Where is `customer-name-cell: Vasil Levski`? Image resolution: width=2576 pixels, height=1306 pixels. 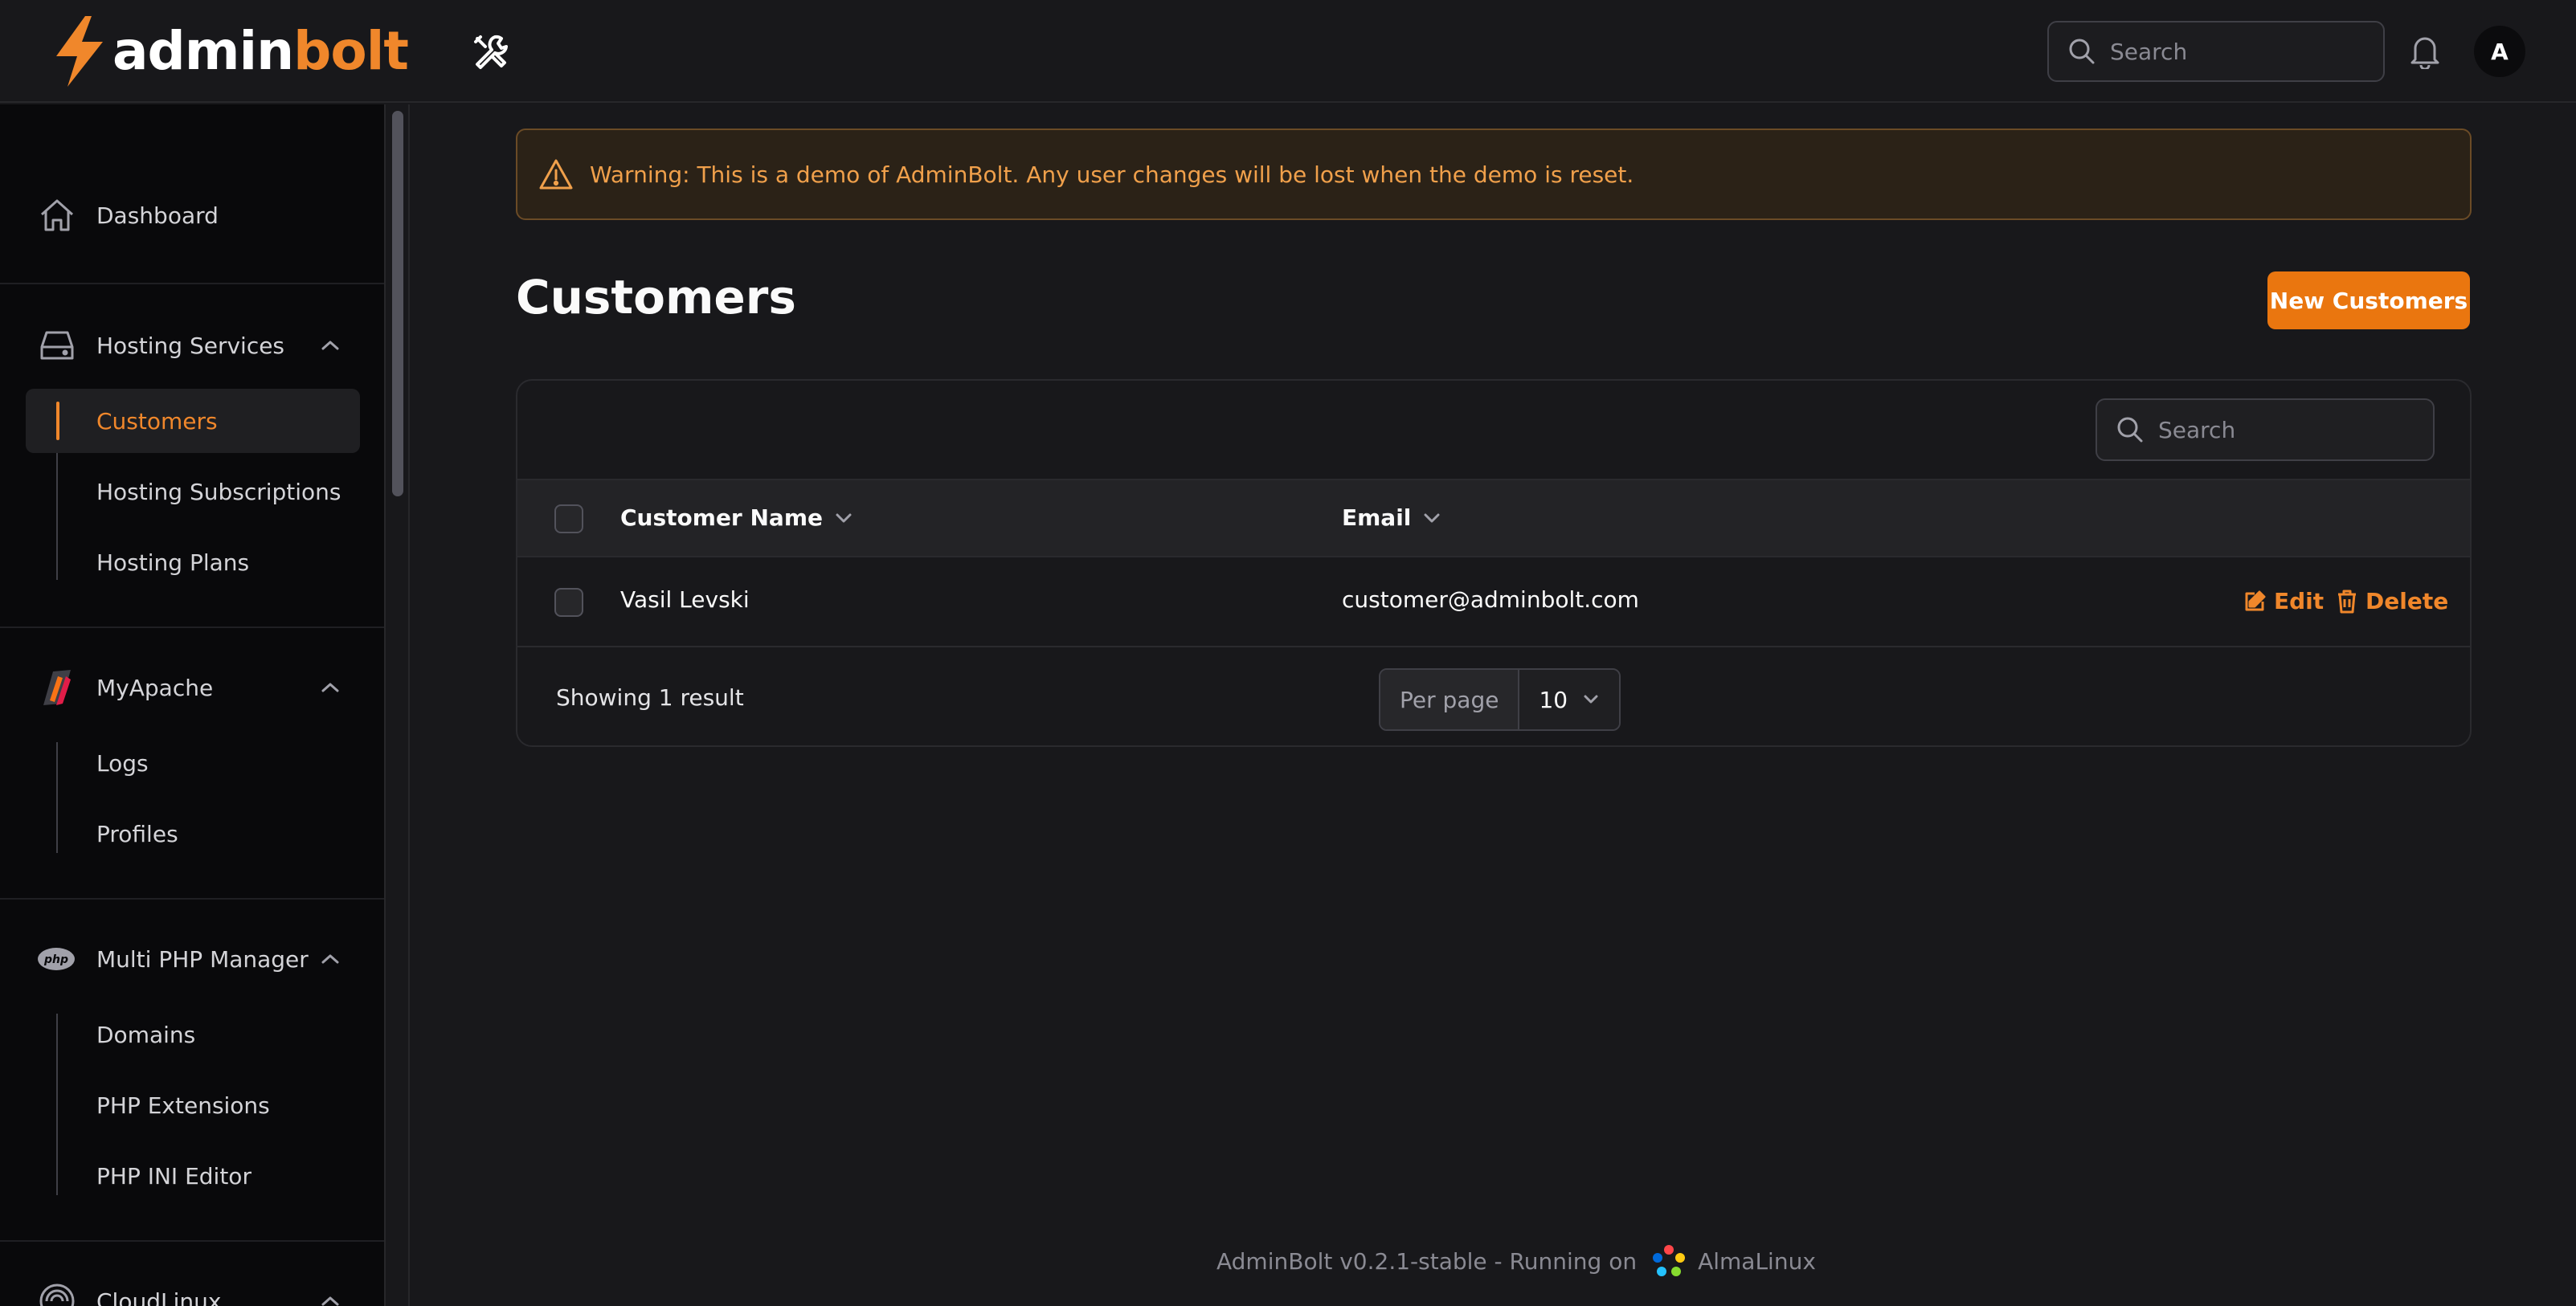
customer-name-cell: Vasil Levski is located at coordinates (685, 599).